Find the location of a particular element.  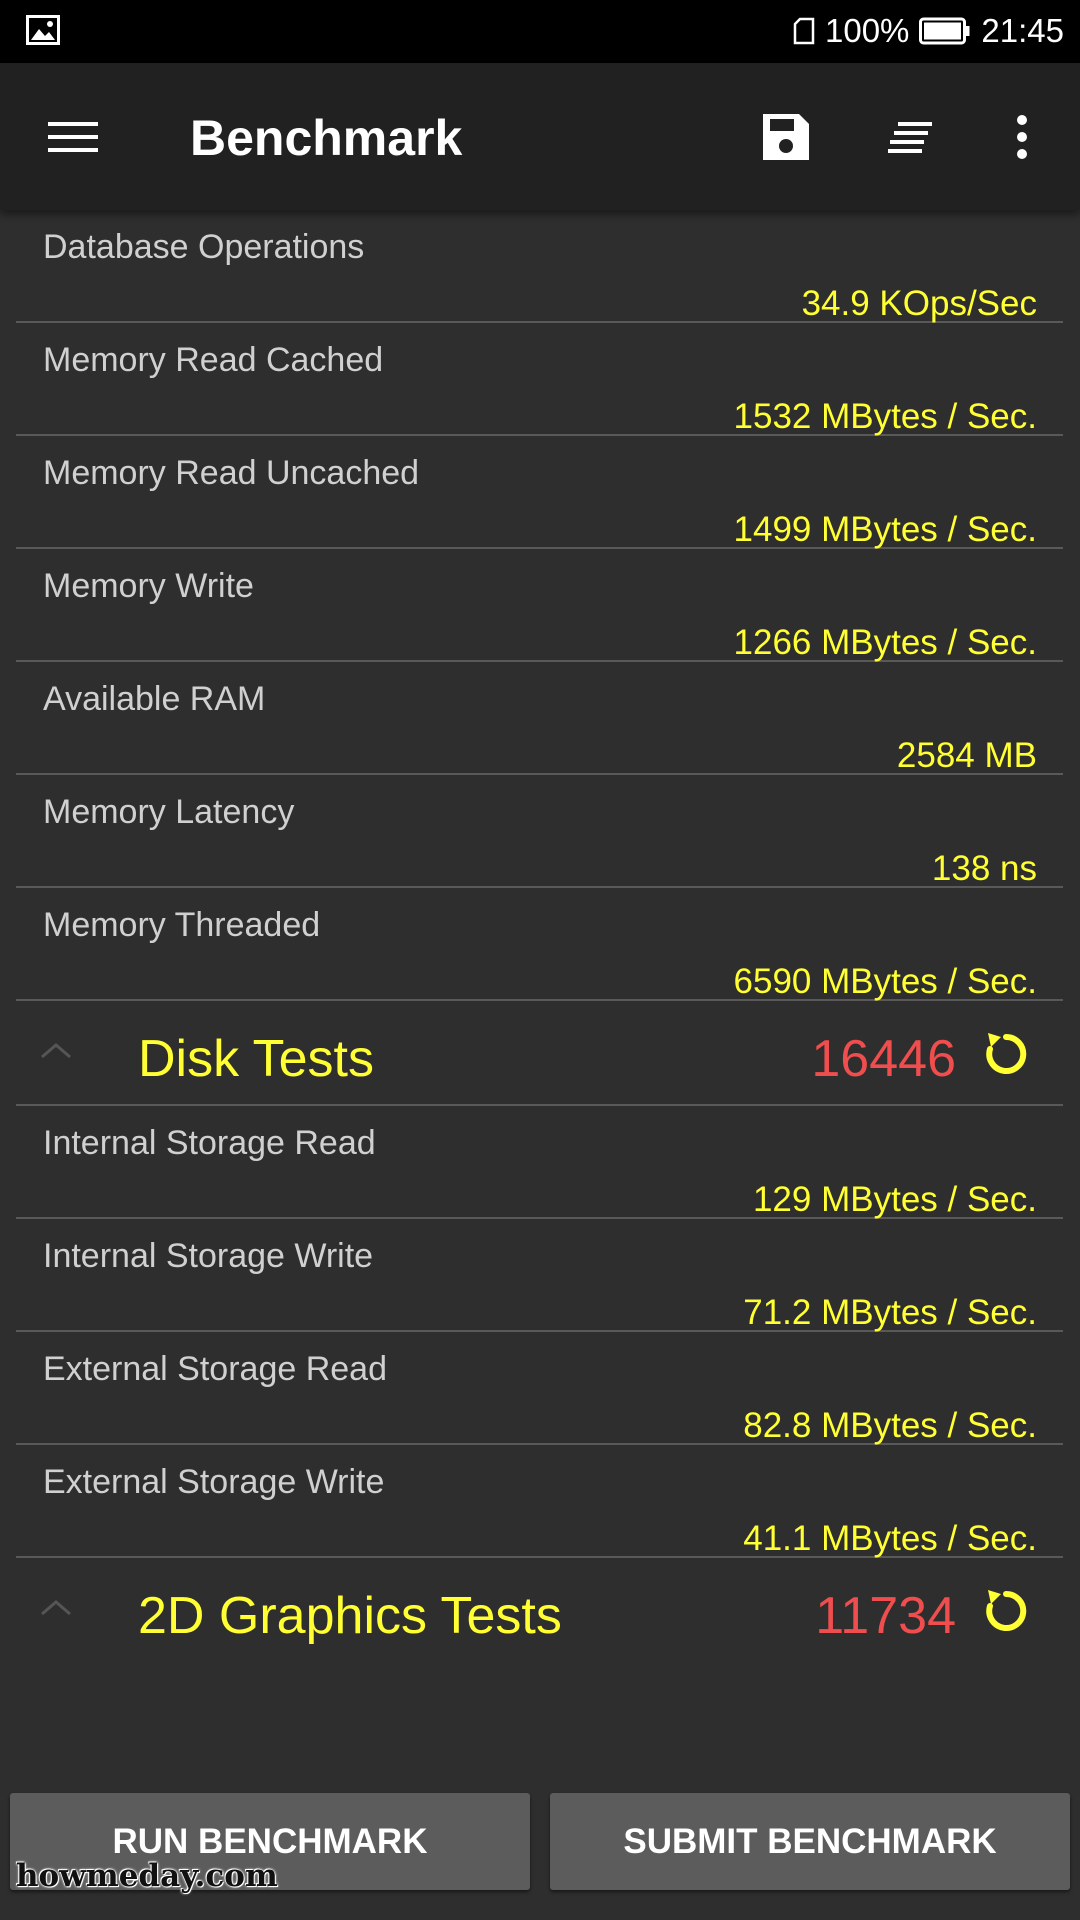

more-options-button is located at coordinates (1022, 137).